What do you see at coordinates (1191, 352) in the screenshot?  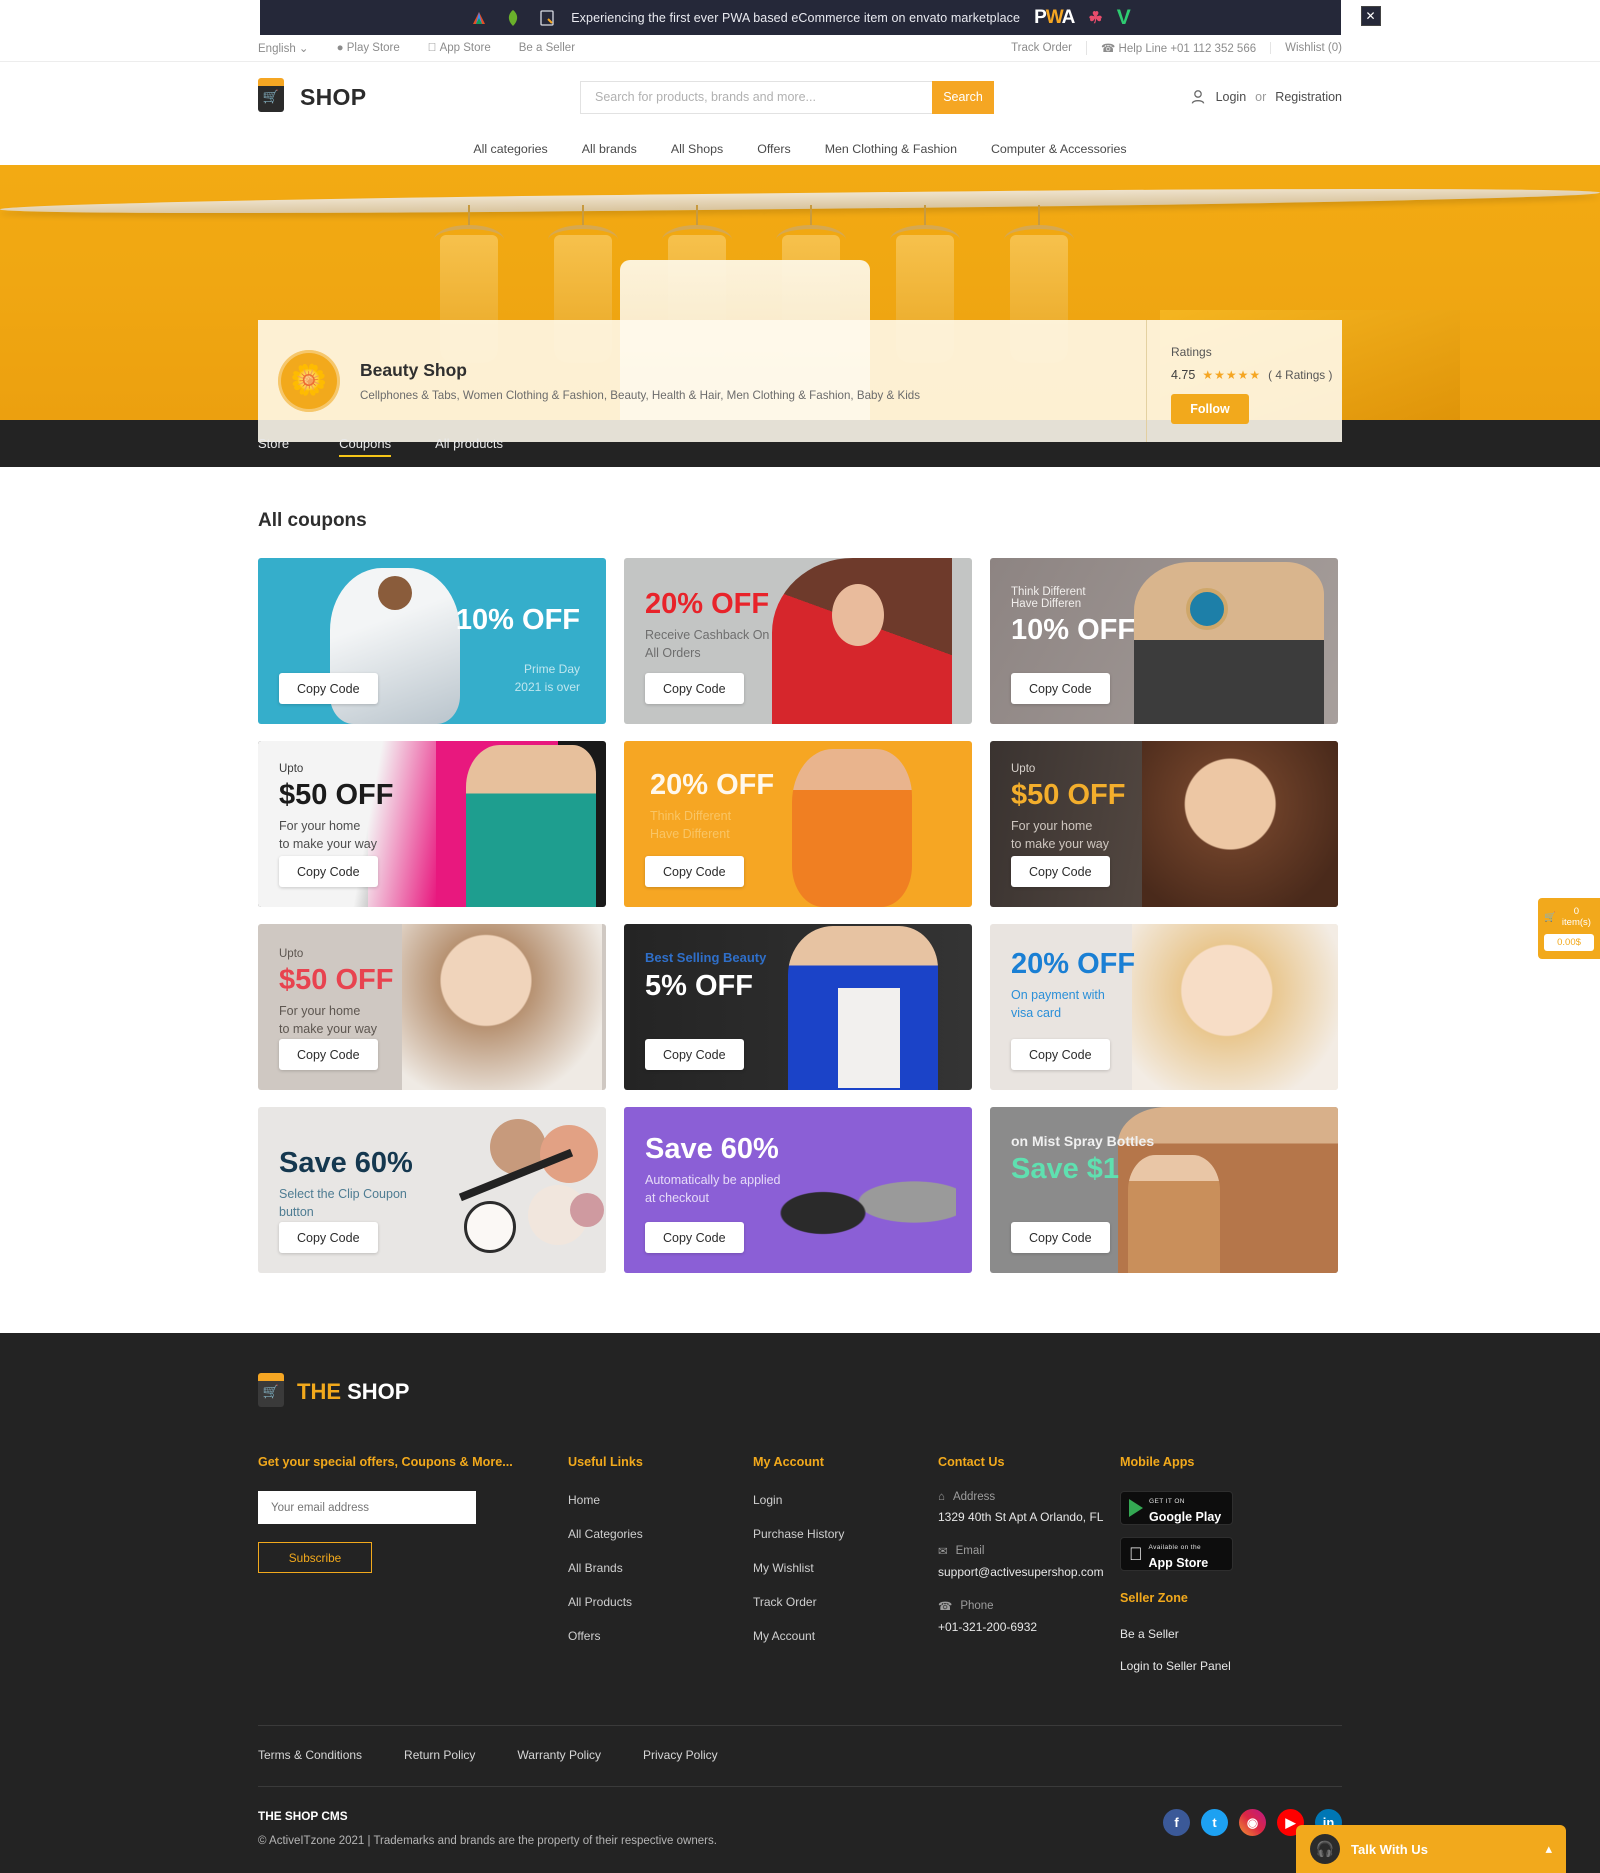 I see `ratings-label: Ratings` at bounding box center [1191, 352].